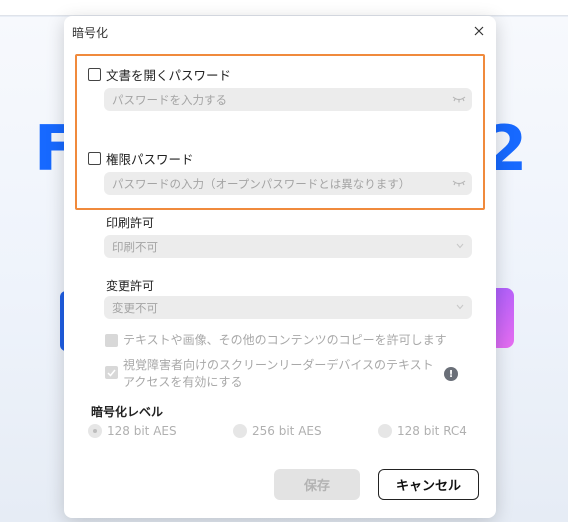  I want to click on background-top-bar, so click(284, 8).